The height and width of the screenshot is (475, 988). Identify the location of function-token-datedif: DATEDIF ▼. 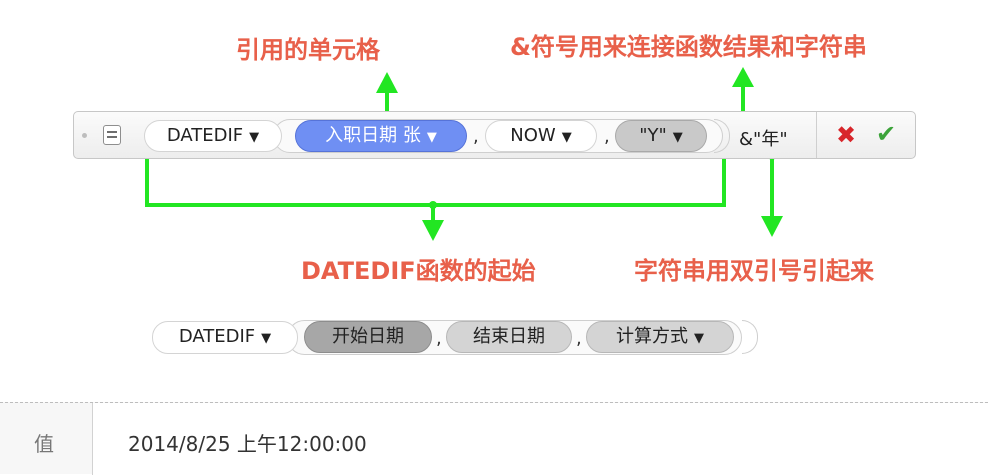
(213, 136).